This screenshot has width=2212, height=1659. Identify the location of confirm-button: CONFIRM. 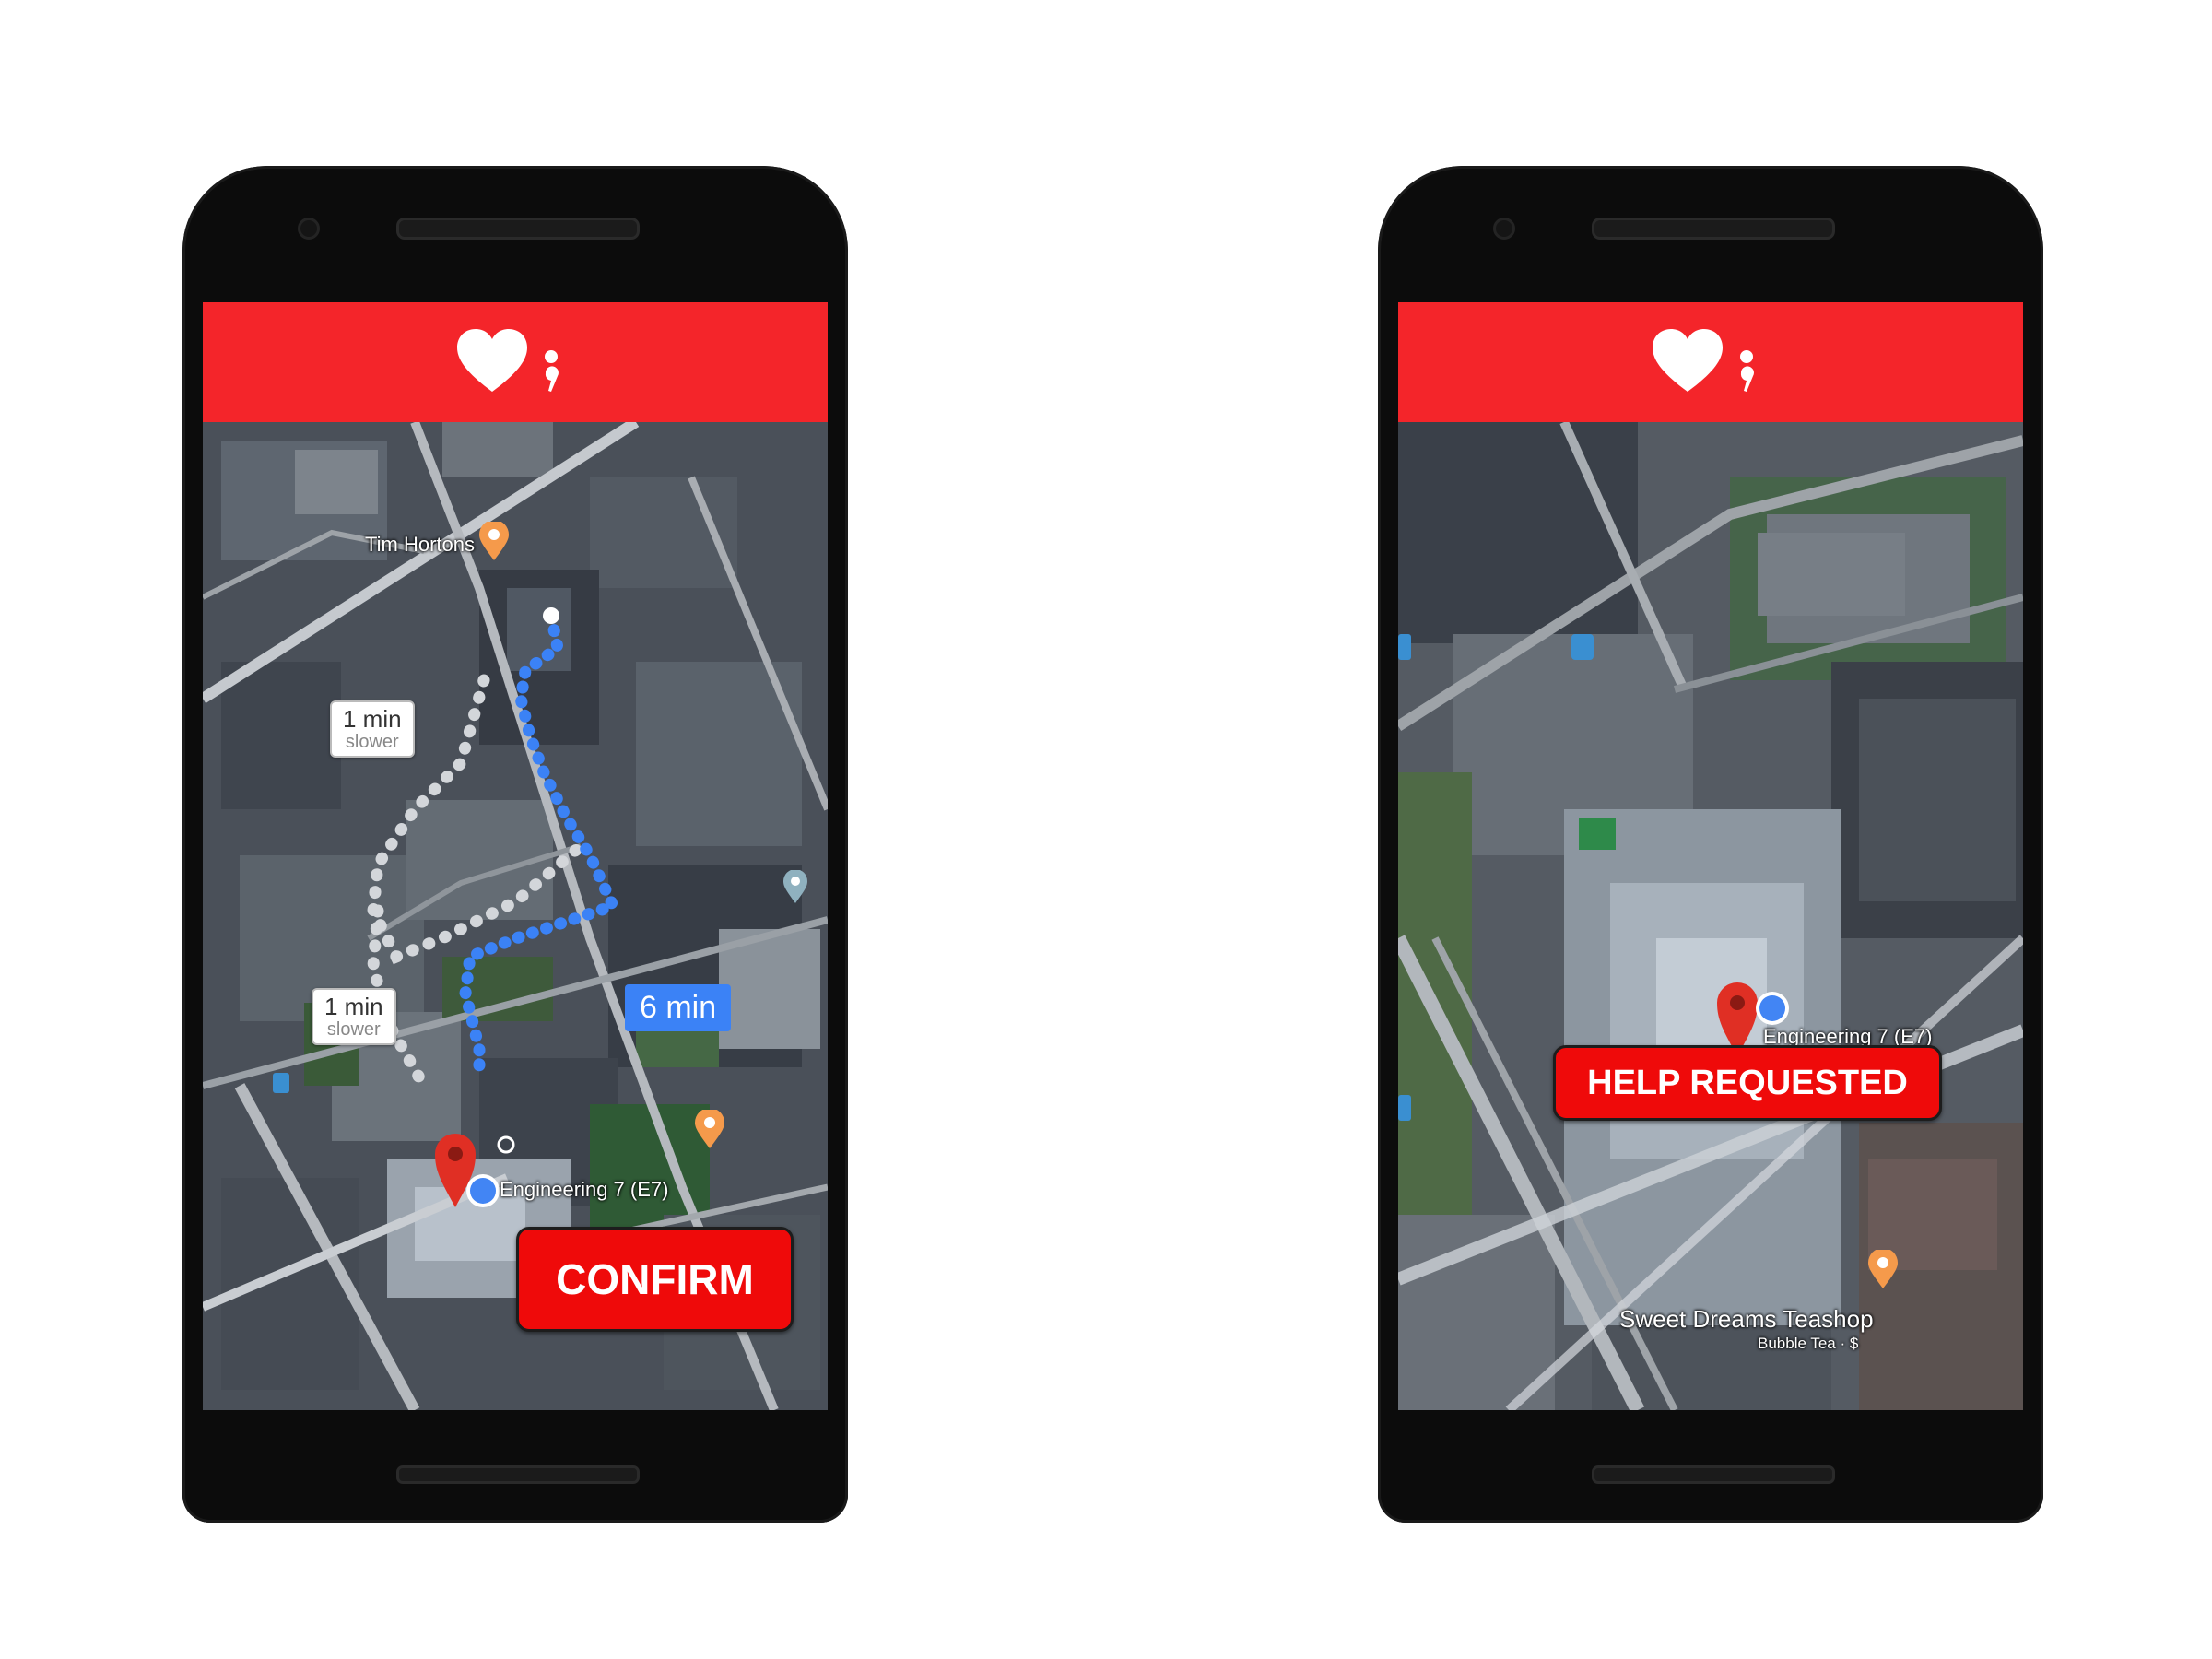
(655, 1279).